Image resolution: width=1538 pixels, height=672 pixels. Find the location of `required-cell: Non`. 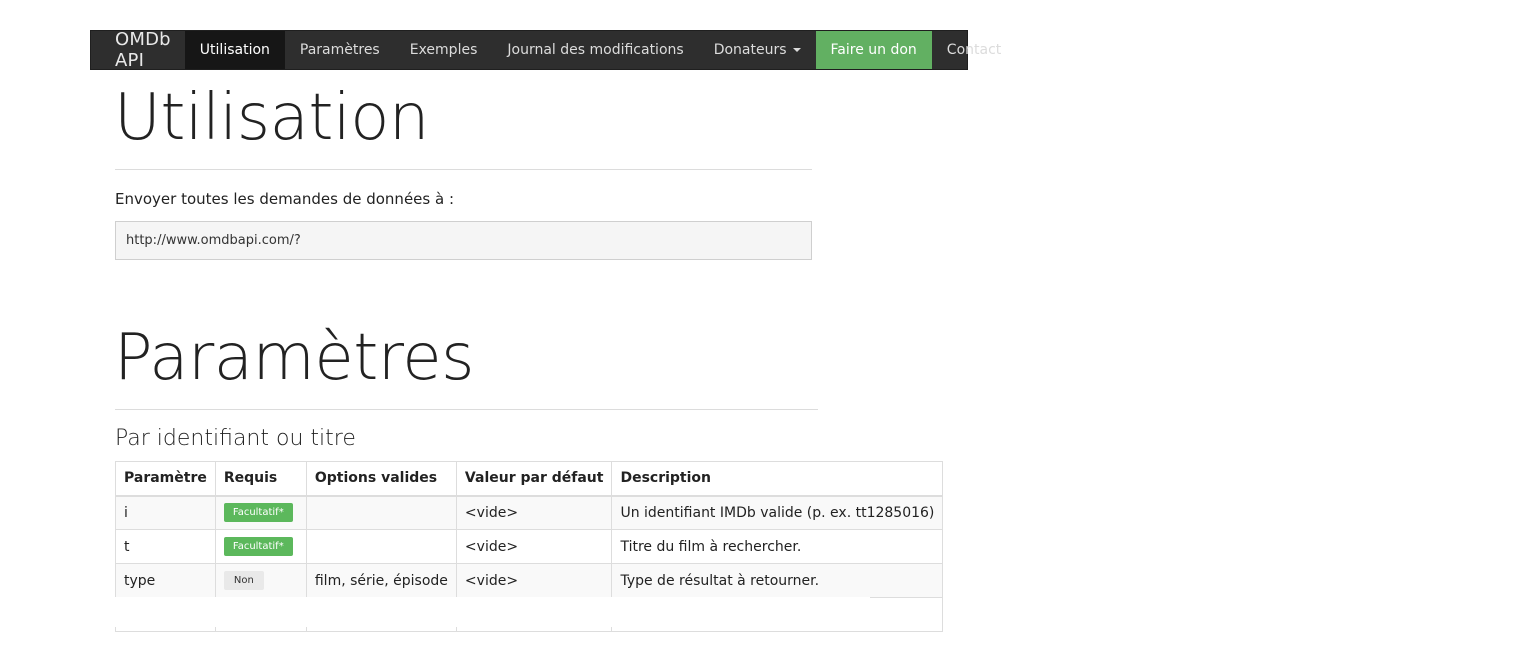

required-cell: Non is located at coordinates (260, 580).